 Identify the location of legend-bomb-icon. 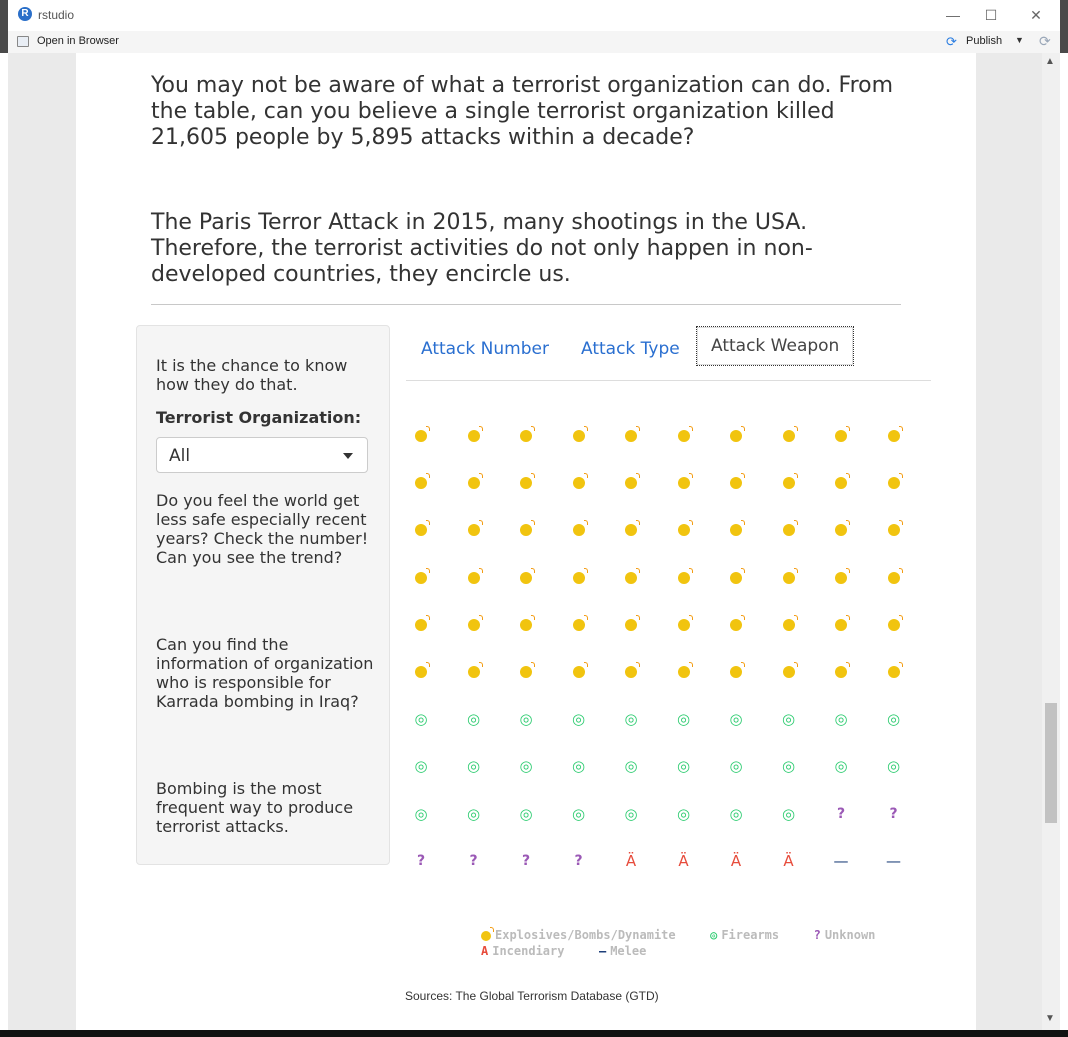
(487, 934).